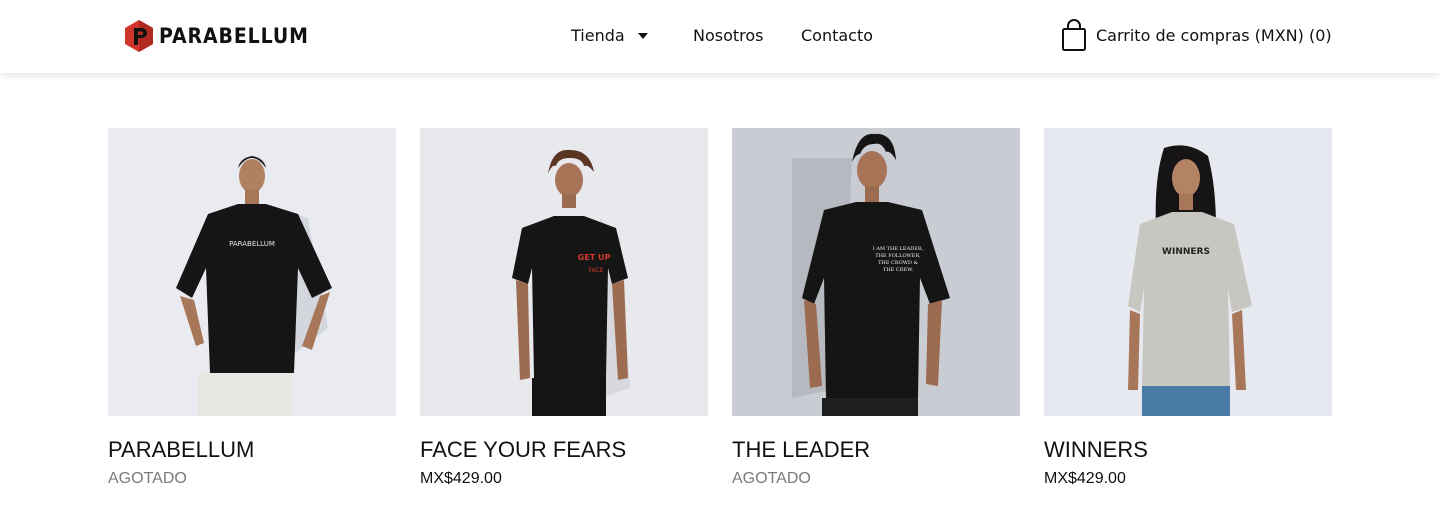 The width and height of the screenshot is (1440, 528). Describe the element at coordinates (252, 450) in the screenshot. I see `product-name: PARABELLUM` at that location.